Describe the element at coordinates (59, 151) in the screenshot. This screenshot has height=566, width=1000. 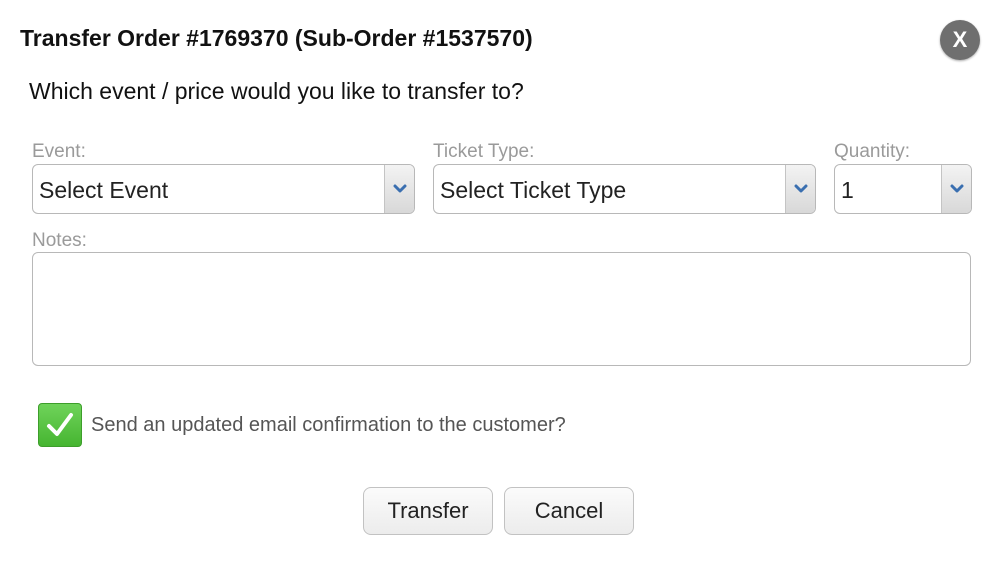
I see `event-label: Event:` at that location.